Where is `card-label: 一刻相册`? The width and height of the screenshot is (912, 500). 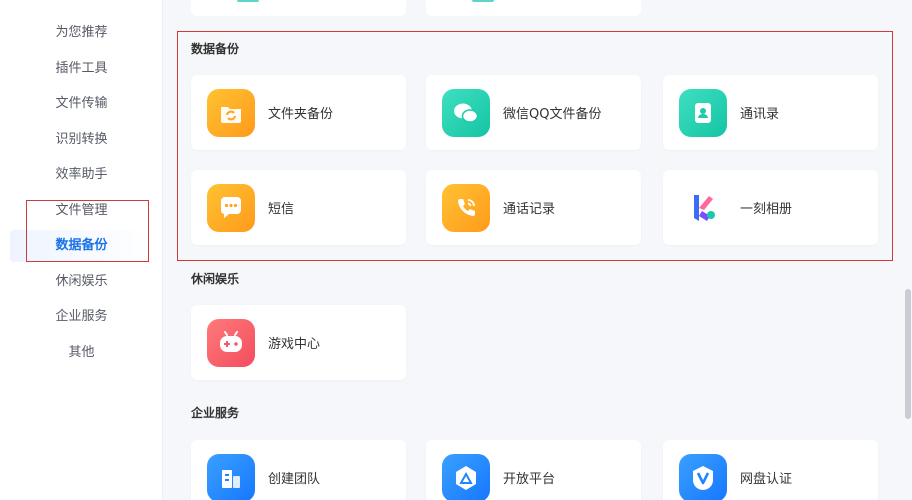 card-label: 一刻相册 is located at coordinates (766, 209).